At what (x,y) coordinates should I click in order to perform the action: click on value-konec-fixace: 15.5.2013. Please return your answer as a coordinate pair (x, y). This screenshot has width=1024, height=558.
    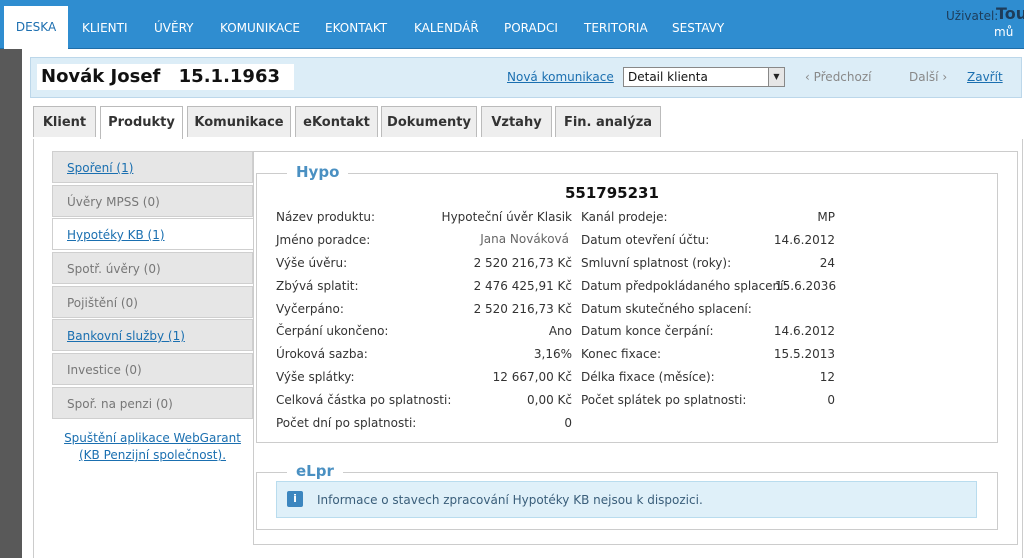
    Looking at the image, I should click on (804, 354).